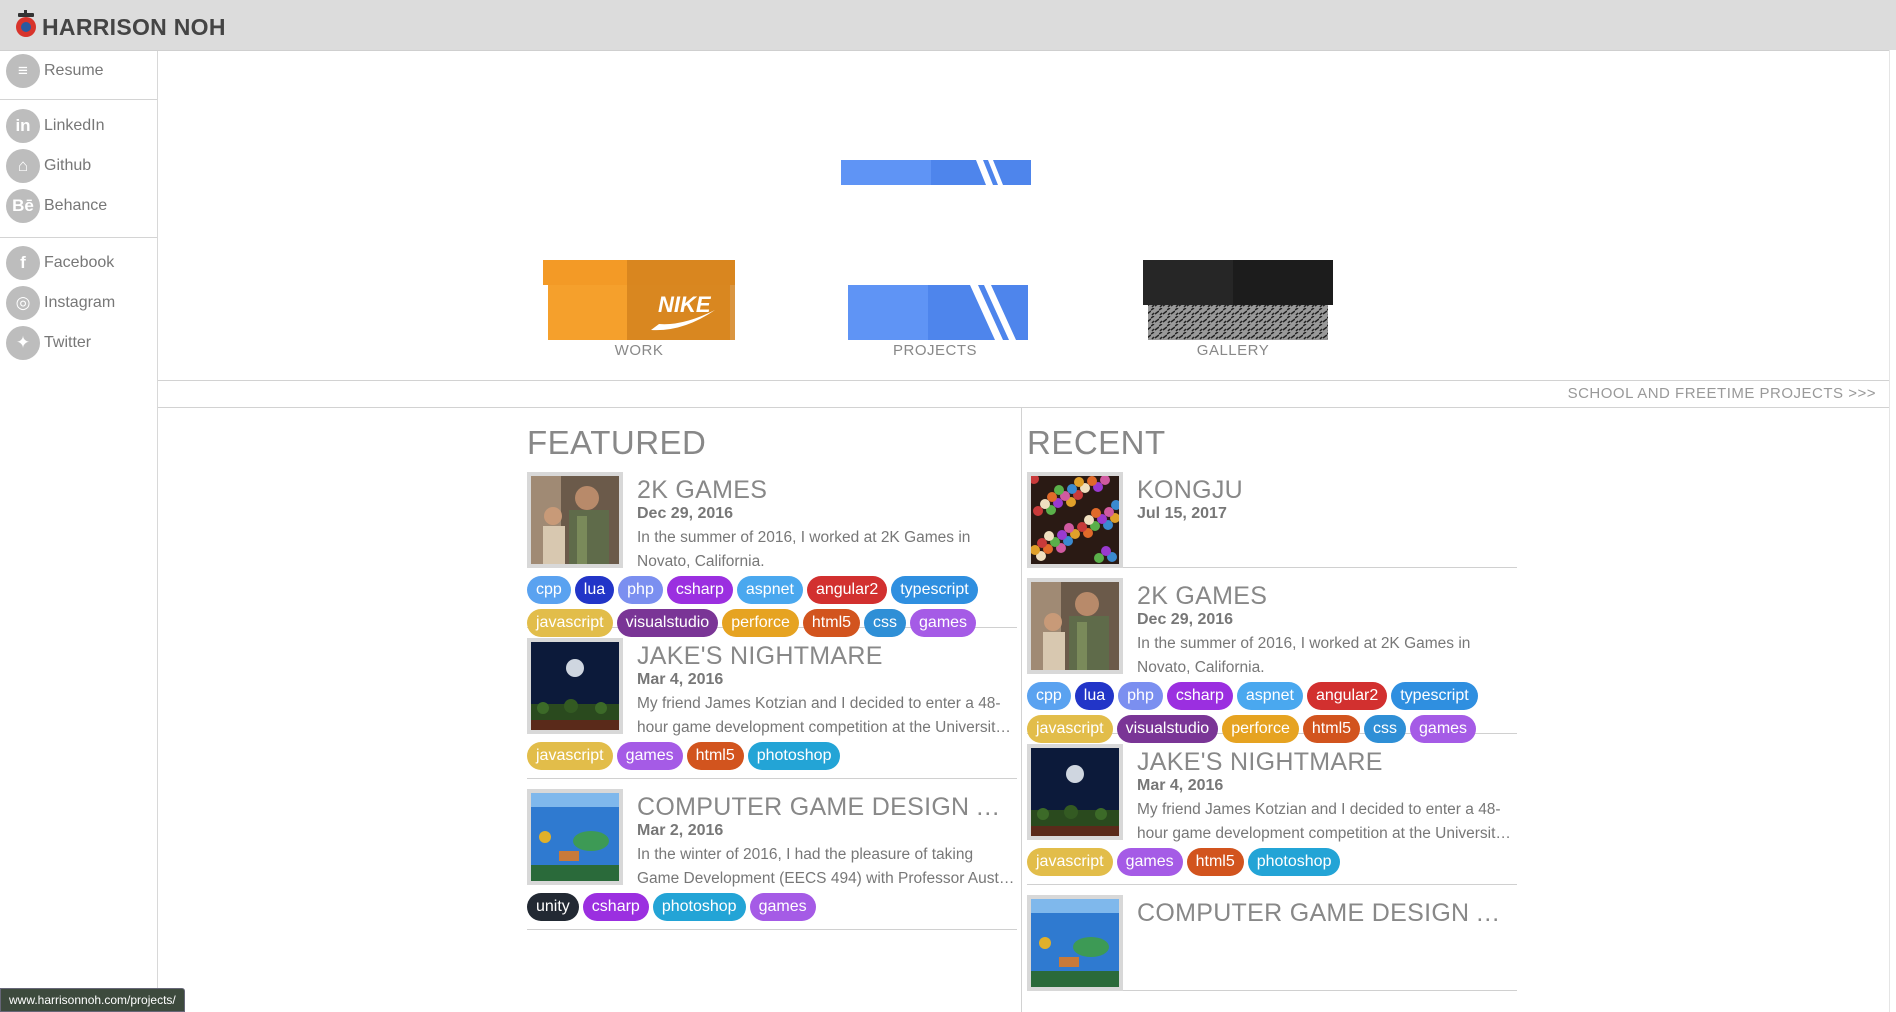 The height and width of the screenshot is (1012, 1896). What do you see at coordinates (1238, 300) in the screenshot?
I see `gallery-box-icon` at bounding box center [1238, 300].